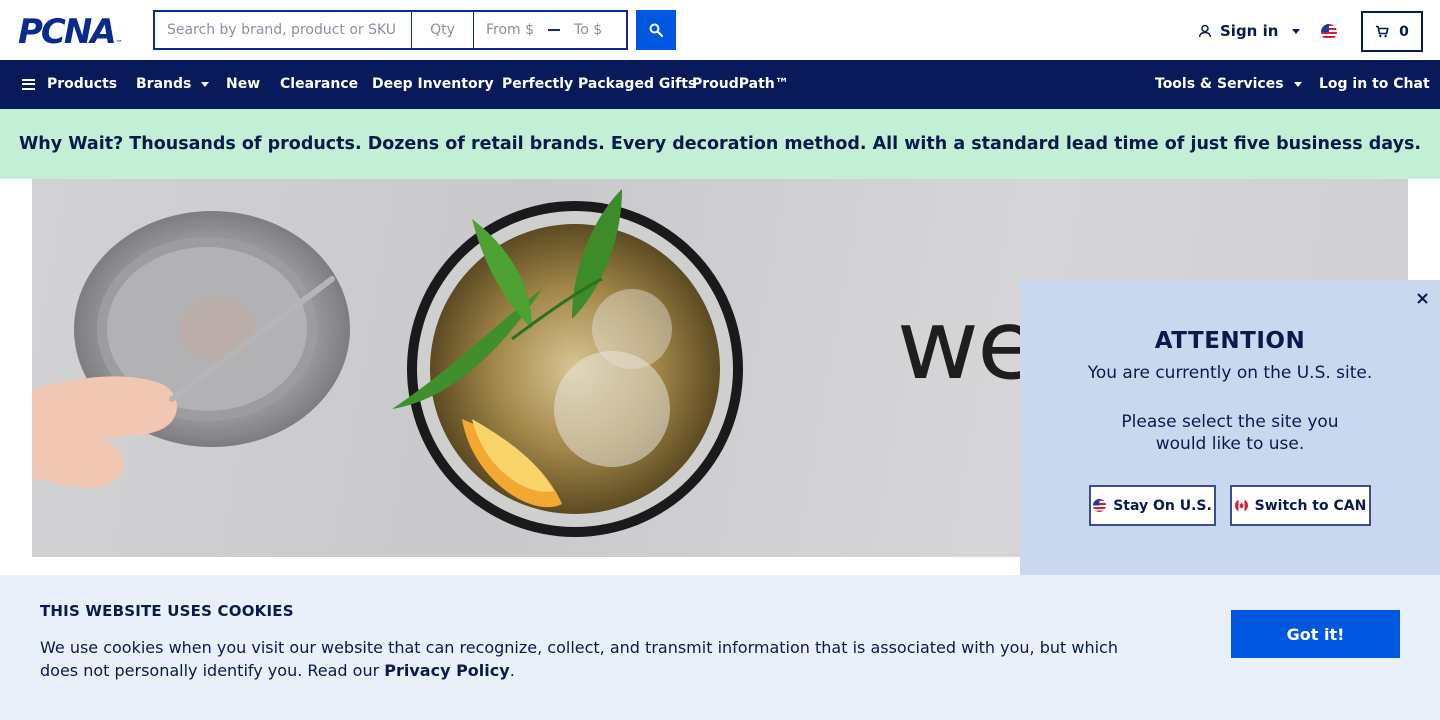 The height and width of the screenshot is (720, 1440). Describe the element at coordinates (720, 30) in the screenshot. I see `top-header: PCNA ™ From $ To $ Sign in` at that location.